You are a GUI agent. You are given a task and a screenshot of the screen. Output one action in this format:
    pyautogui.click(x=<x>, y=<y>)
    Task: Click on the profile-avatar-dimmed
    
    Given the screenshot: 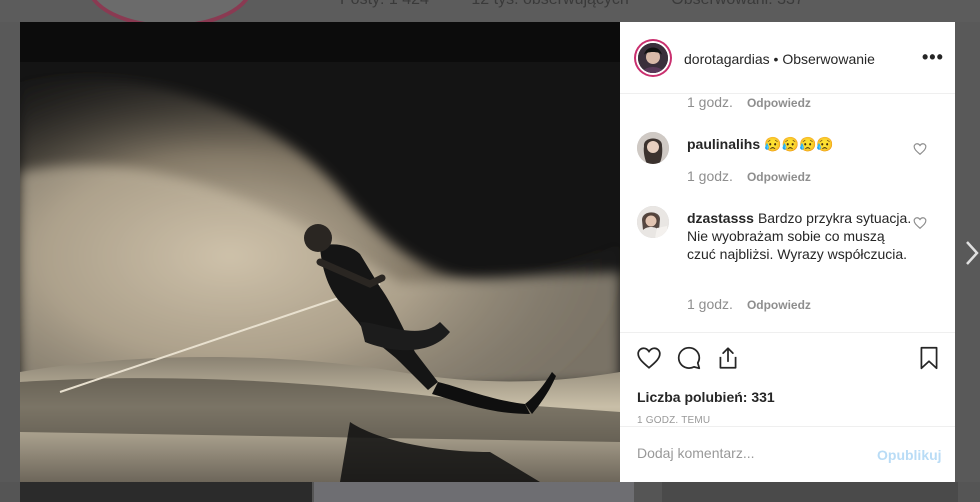 What is the action you would take?
    pyautogui.click(x=170, y=11)
    